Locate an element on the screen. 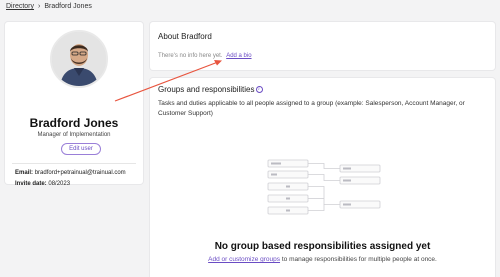  invite-date-label: Invite date: is located at coordinates (31, 184).